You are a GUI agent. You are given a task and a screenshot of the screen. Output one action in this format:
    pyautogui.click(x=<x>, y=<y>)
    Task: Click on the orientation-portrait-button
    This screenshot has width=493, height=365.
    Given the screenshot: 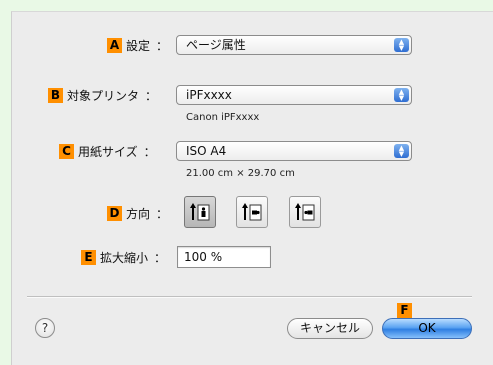 What is the action you would take?
    pyautogui.click(x=200, y=212)
    